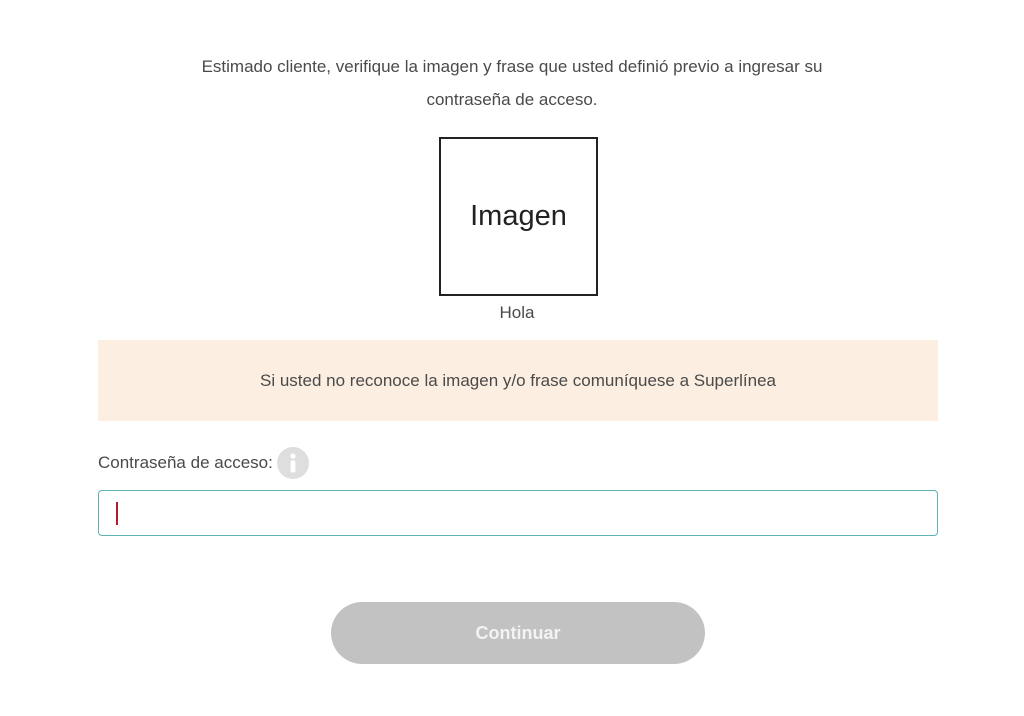 Image resolution: width=1024 pixels, height=716 pixels. I want to click on intro-line-2: contraseña de acceso., so click(512, 99).